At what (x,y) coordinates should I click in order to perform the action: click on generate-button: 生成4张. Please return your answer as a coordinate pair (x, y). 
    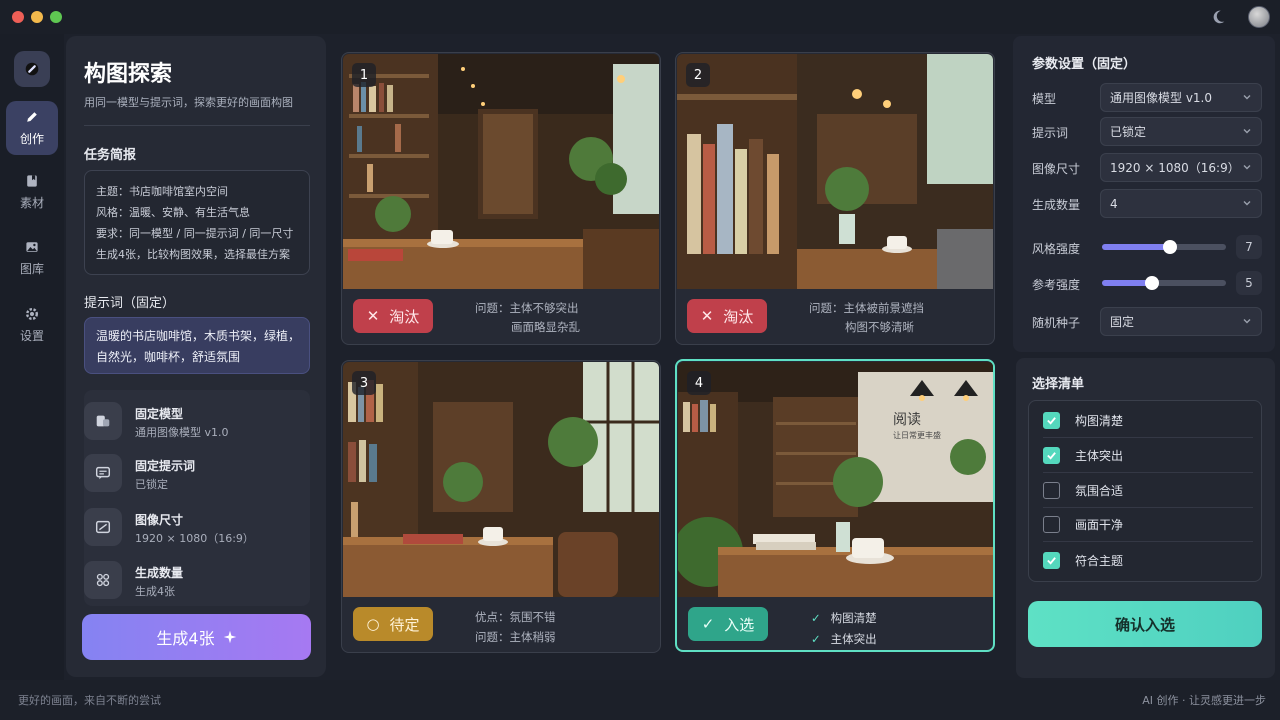
    Looking at the image, I should click on (196, 637).